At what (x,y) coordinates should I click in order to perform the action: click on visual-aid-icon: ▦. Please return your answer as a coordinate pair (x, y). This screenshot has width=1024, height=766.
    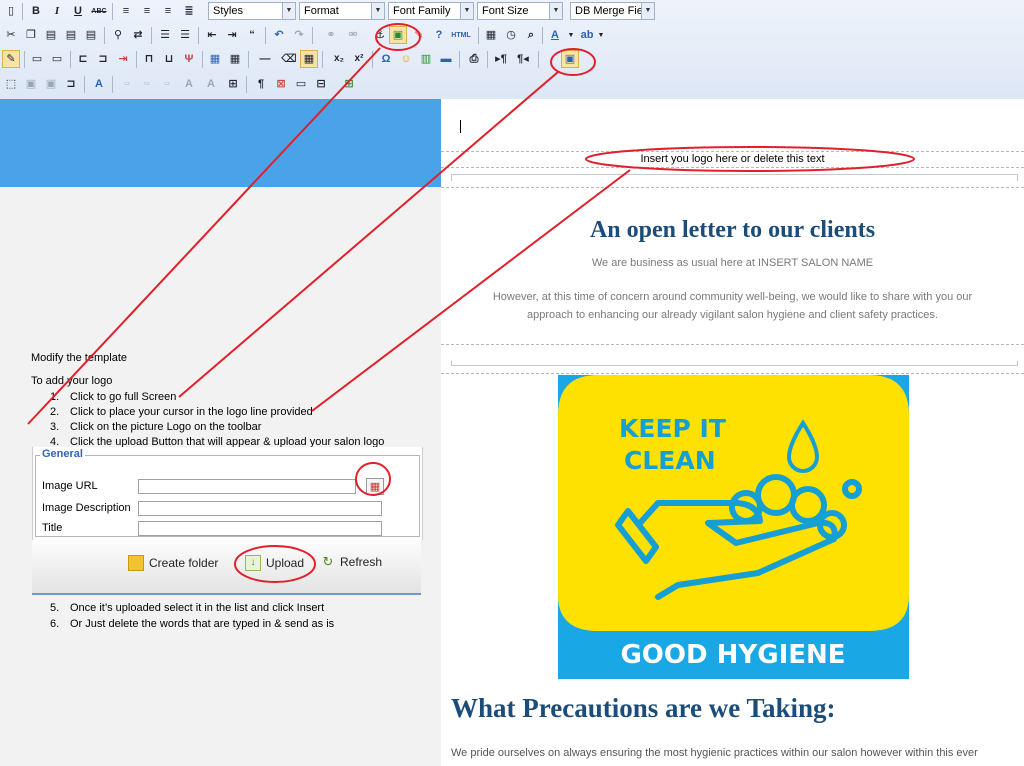
    Looking at the image, I should click on (309, 59).